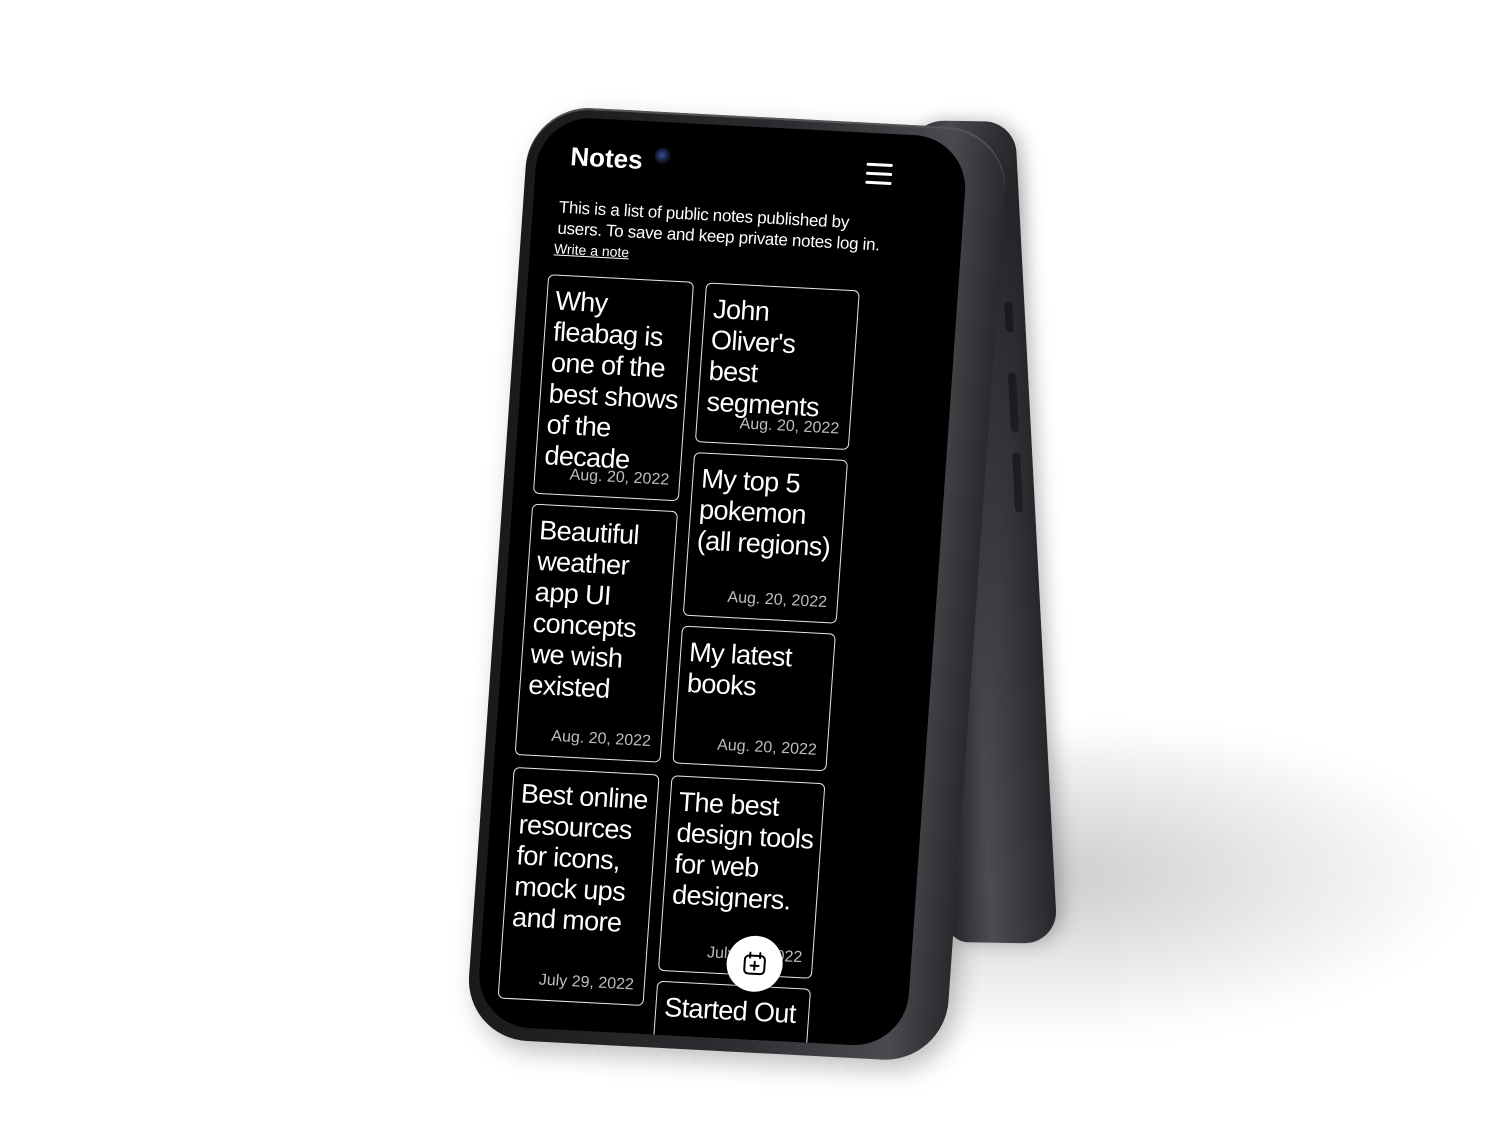  What do you see at coordinates (879, 174) in the screenshot?
I see `hamburger-menu-icon` at bounding box center [879, 174].